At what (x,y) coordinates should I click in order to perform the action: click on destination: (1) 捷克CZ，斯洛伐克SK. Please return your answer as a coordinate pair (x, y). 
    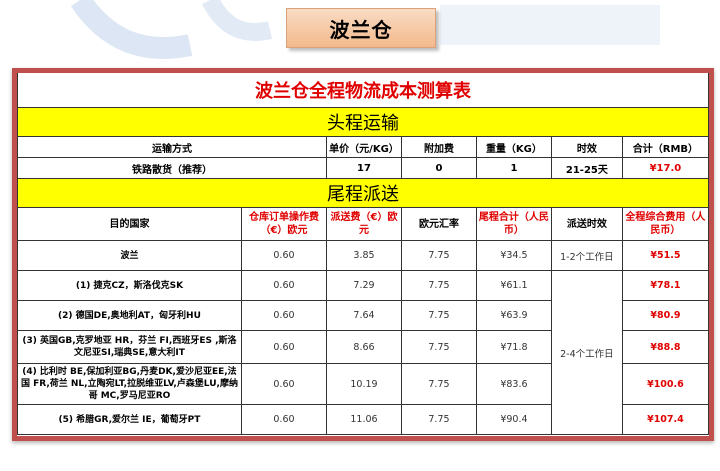
    Looking at the image, I should click on (129, 285).